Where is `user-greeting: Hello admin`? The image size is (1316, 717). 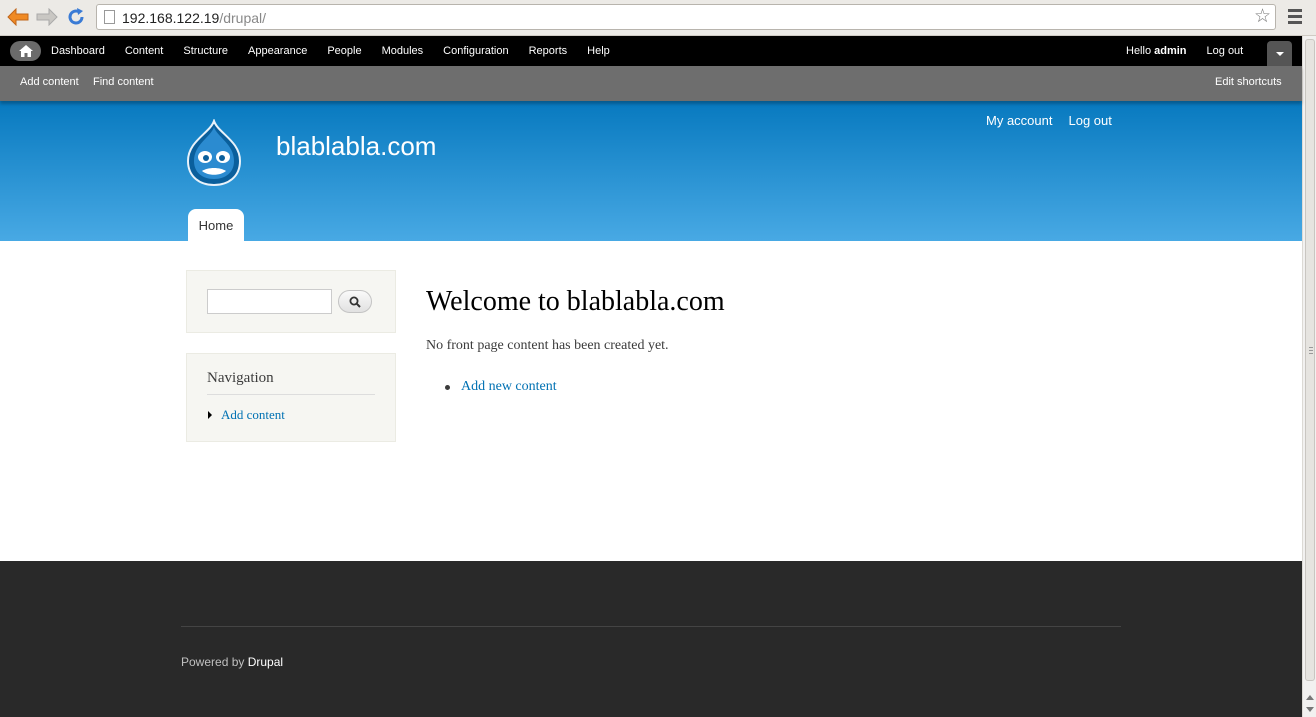
user-greeting: Hello admin is located at coordinates (1156, 51).